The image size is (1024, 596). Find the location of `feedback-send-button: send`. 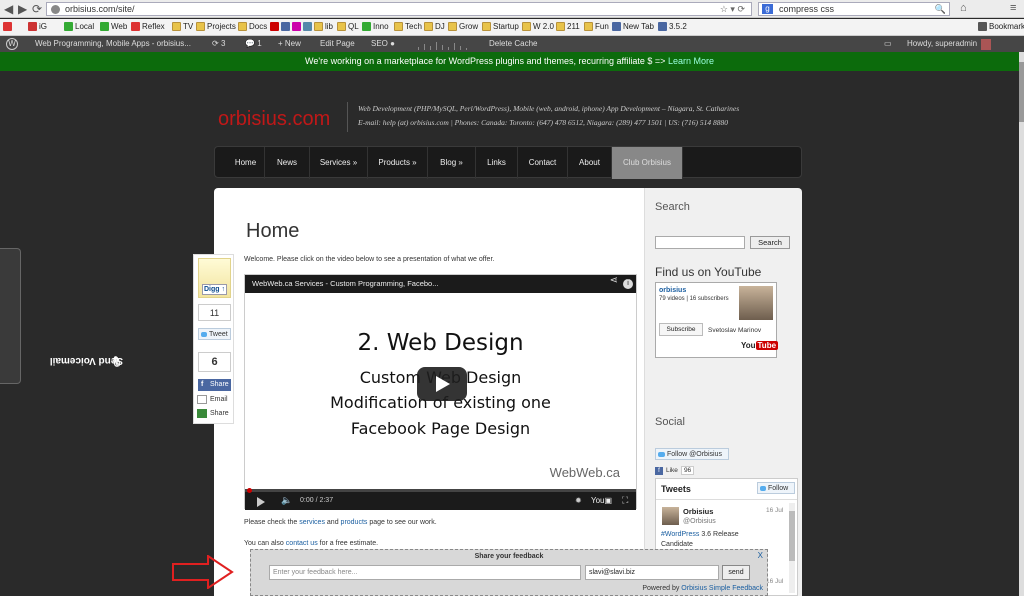

feedback-send-button: send is located at coordinates (736, 572).